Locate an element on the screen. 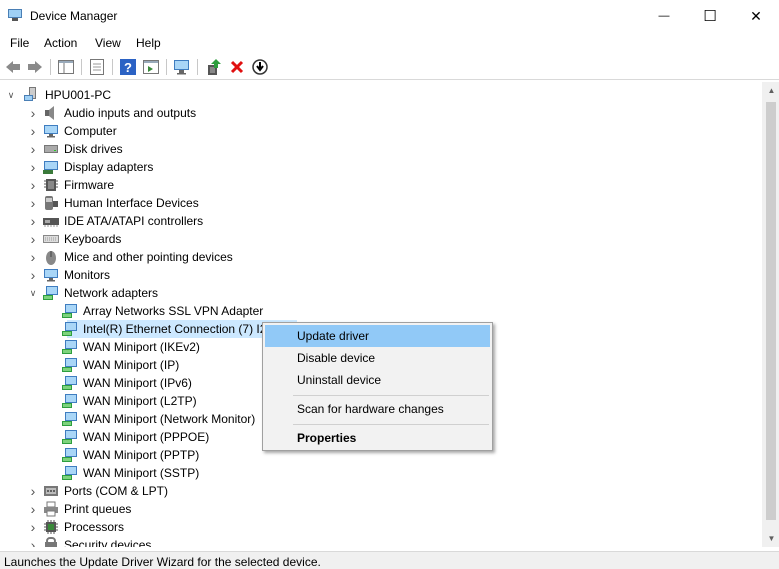 Image resolution: width=779 pixels, height=569 pixels. tree-node-label: WAN Miniport (L2TP) is located at coordinates (140, 401).